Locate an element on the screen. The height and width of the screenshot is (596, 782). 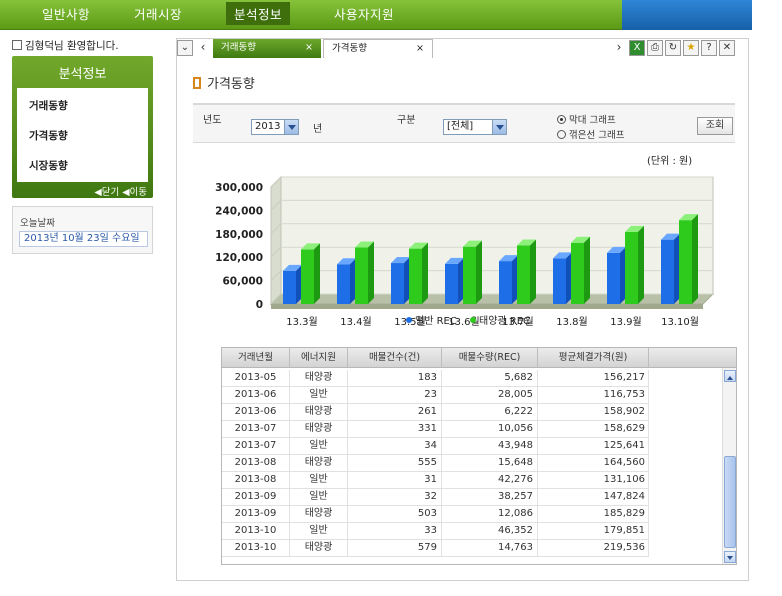
sidebar-footer-controls: ◀닫기 ◀이동 is located at coordinates (120, 191).